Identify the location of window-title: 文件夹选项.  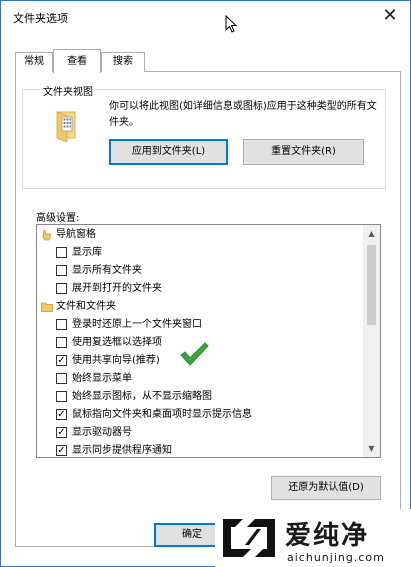
(40, 18).